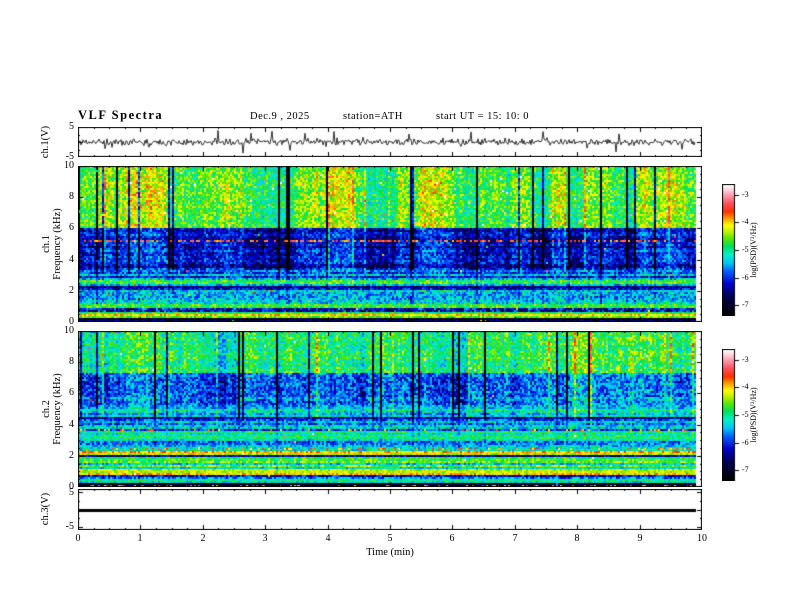 Image resolution: width=792 pixels, height=612 pixels. Describe the element at coordinates (71, 227) in the screenshot. I see `spec1-ytick-label: 6` at that location.